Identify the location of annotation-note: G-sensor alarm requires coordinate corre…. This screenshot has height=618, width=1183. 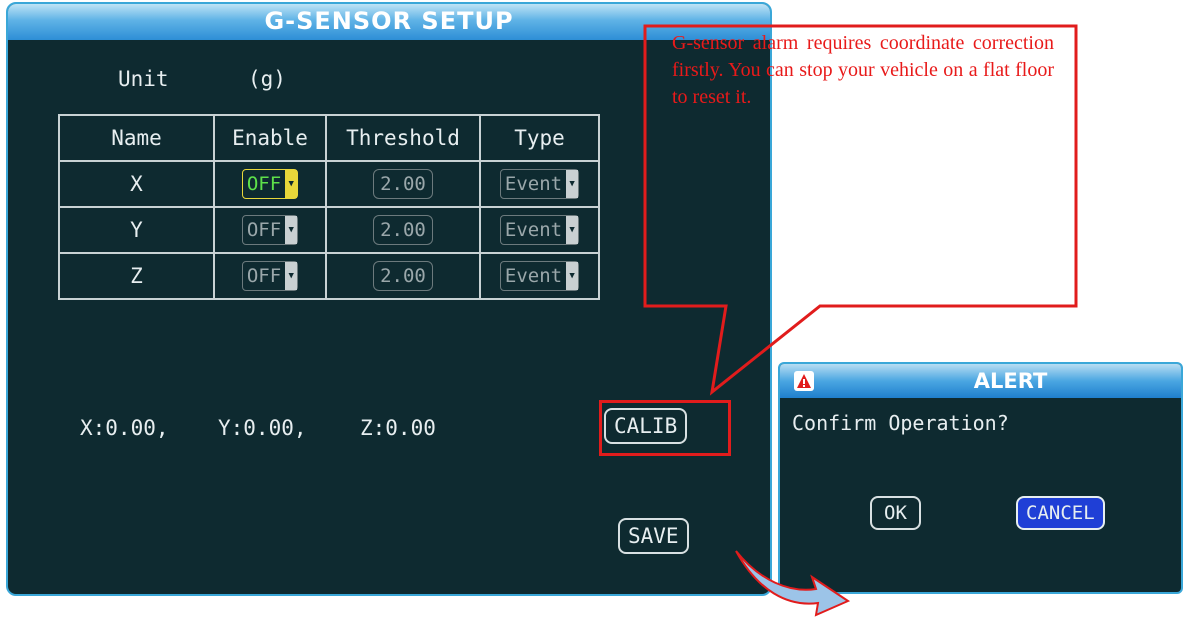
(863, 70).